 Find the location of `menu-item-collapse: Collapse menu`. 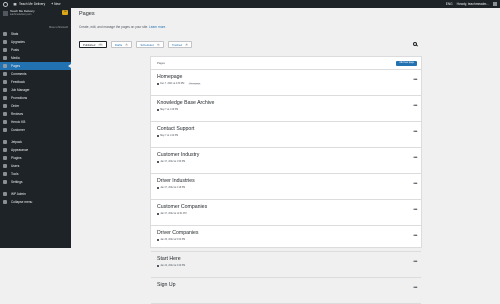

menu-item-collapse: Collapse menu is located at coordinates (35, 202).